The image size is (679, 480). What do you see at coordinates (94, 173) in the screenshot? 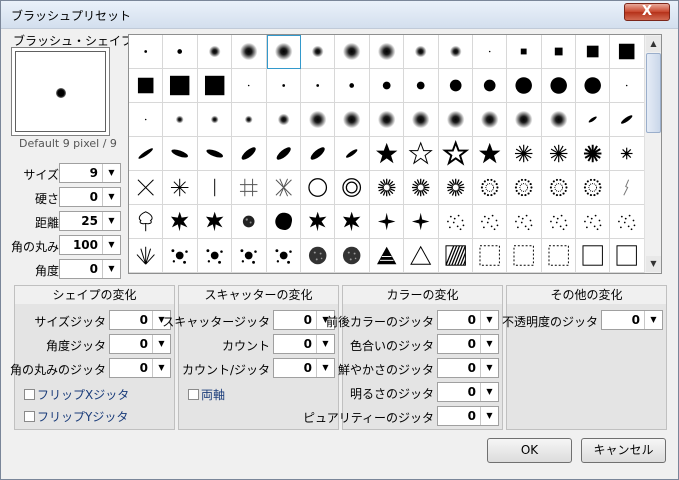
I see `spinbox-value: 9` at bounding box center [94, 173].